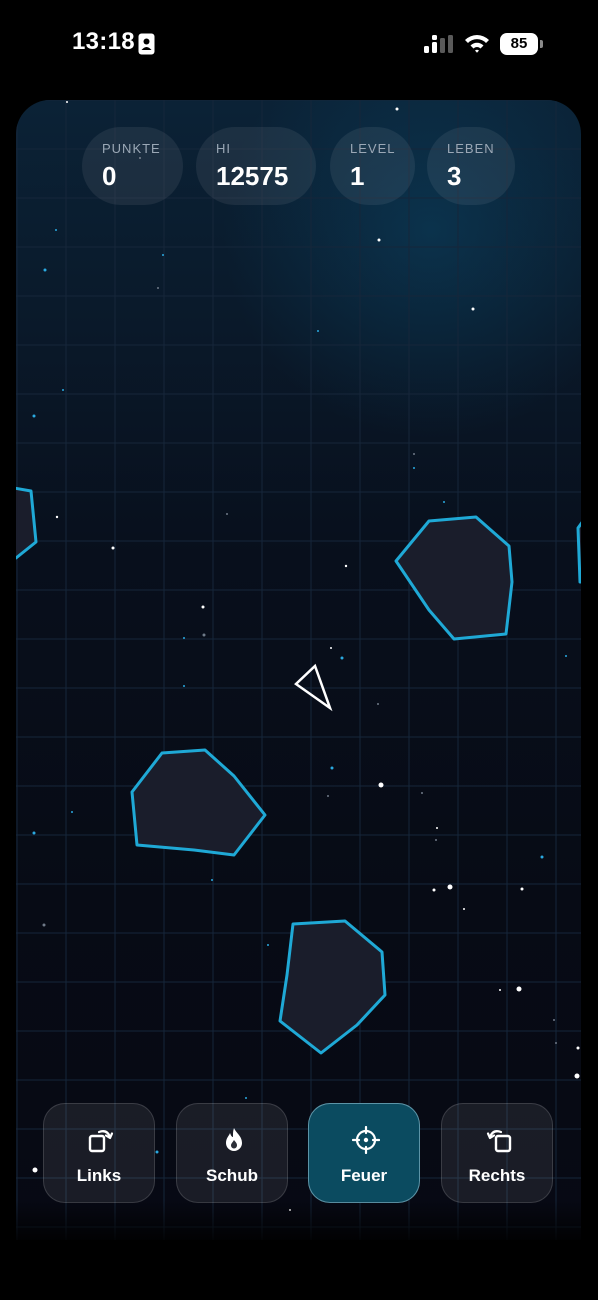  What do you see at coordinates (132, 166) in the screenshot?
I see `score-pill: PUNKTE 0` at bounding box center [132, 166].